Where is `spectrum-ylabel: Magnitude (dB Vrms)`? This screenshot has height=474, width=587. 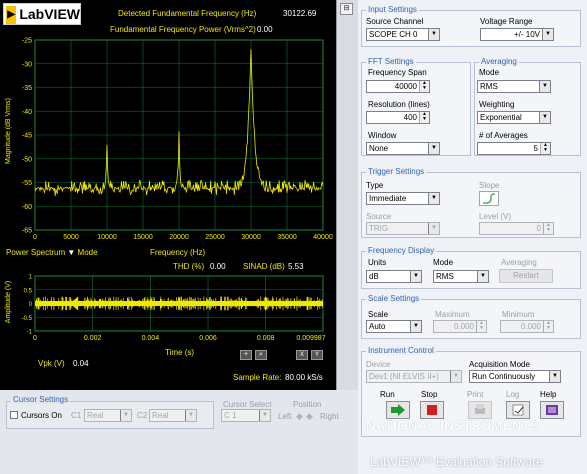 spectrum-ylabel: Magnitude (dB Vrms) is located at coordinates (8, 131).